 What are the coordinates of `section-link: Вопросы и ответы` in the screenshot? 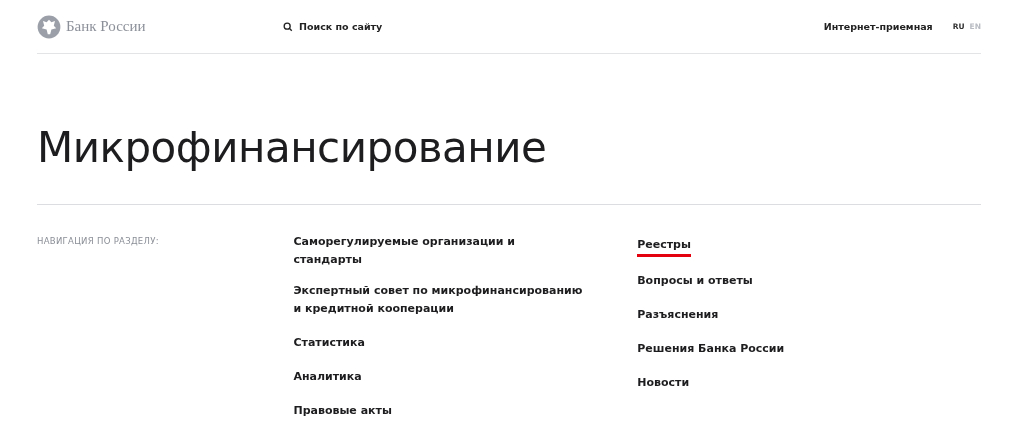 It's located at (695, 281).